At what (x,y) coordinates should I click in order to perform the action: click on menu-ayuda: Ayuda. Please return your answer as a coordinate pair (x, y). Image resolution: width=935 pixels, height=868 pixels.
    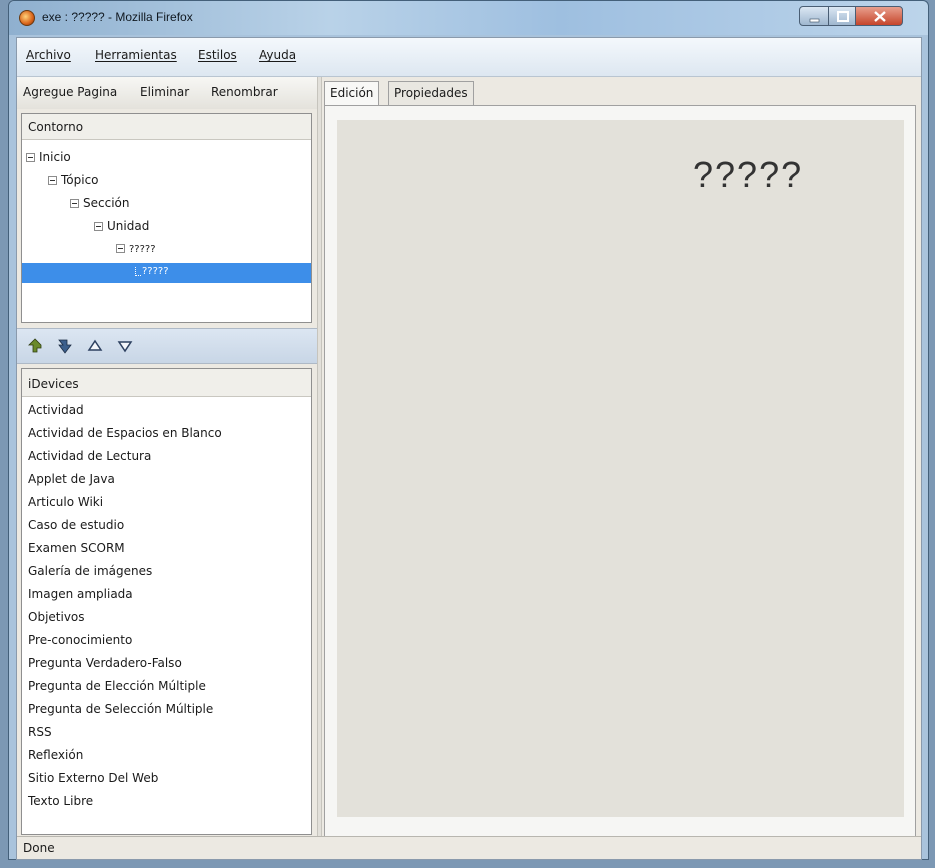
    Looking at the image, I should click on (277, 55).